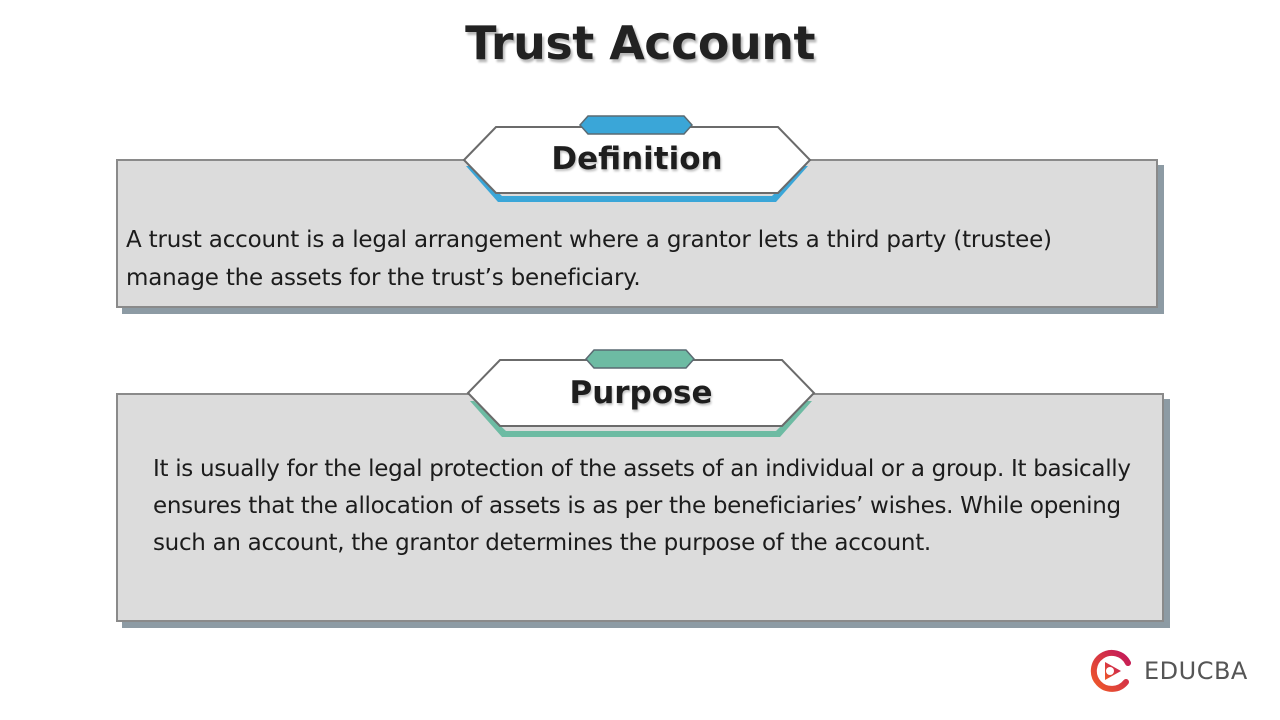 This screenshot has width=1280, height=720. What do you see at coordinates (1196, 671) in the screenshot?
I see `brand-name: EDUCBA` at bounding box center [1196, 671].